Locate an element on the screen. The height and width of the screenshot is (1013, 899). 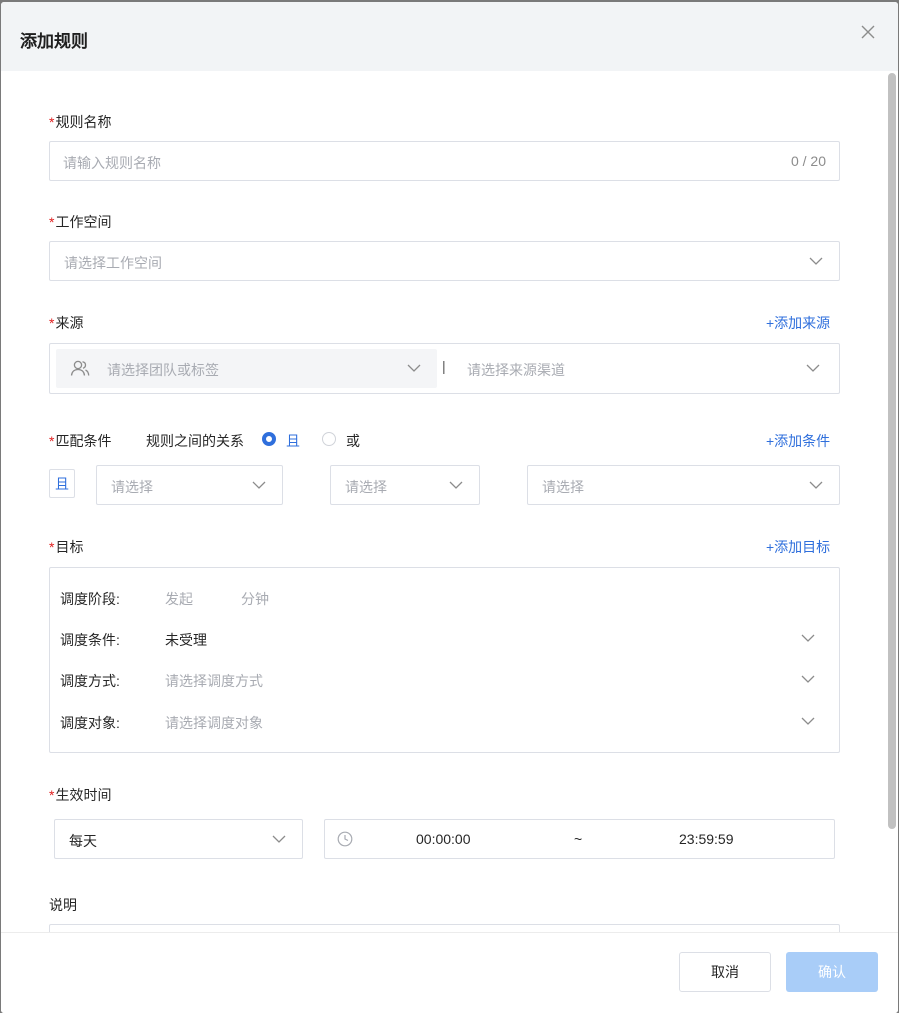
users-icon is located at coordinates (80, 368).